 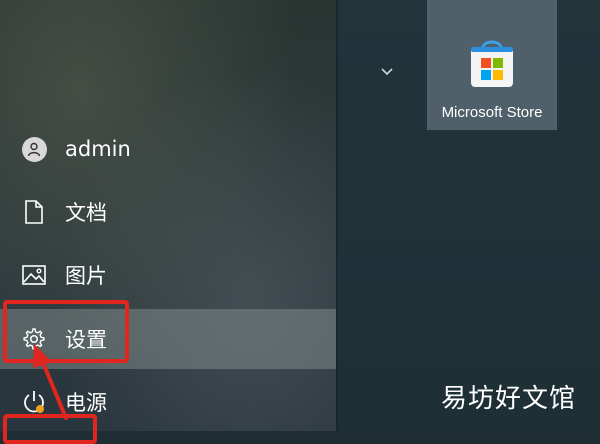 I want to click on tile-label: Microsoft Store, so click(x=492, y=112).